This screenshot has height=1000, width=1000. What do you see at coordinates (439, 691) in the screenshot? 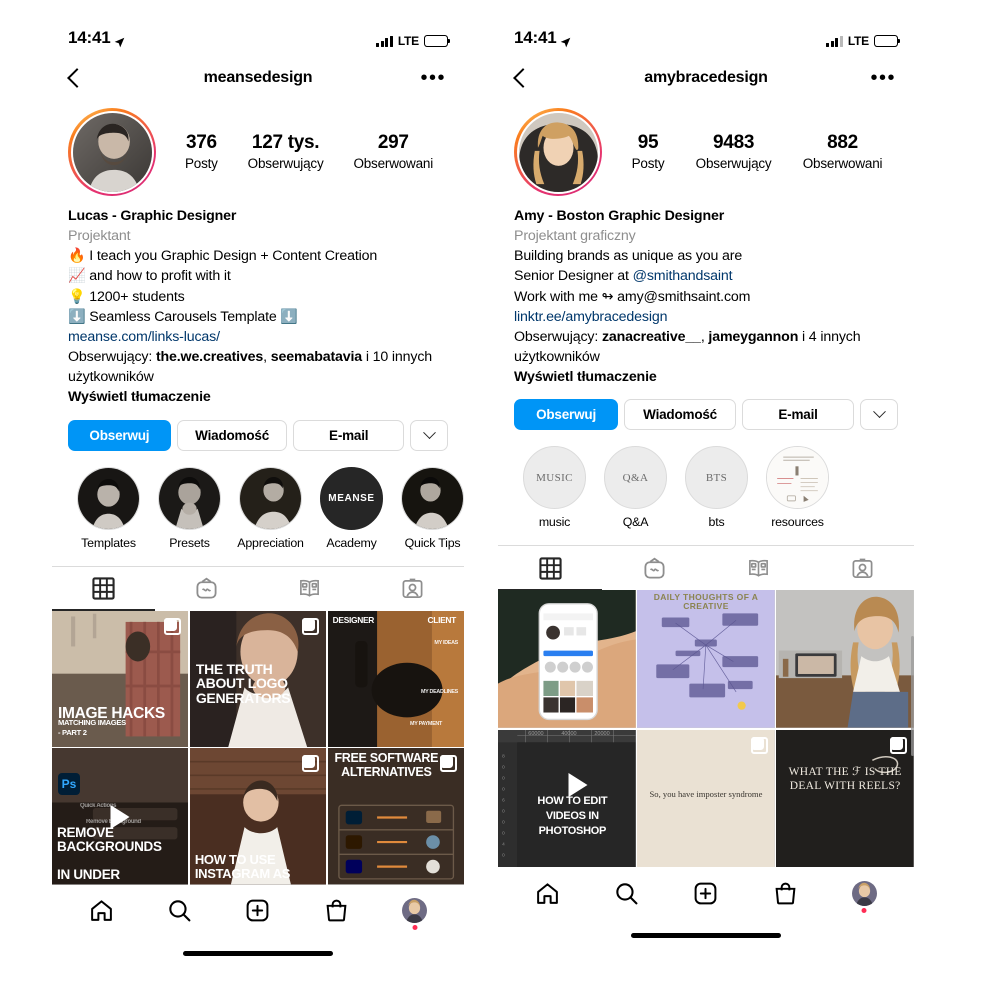
I see `post-overlay-deadlines: My deadlines` at bounding box center [439, 691].